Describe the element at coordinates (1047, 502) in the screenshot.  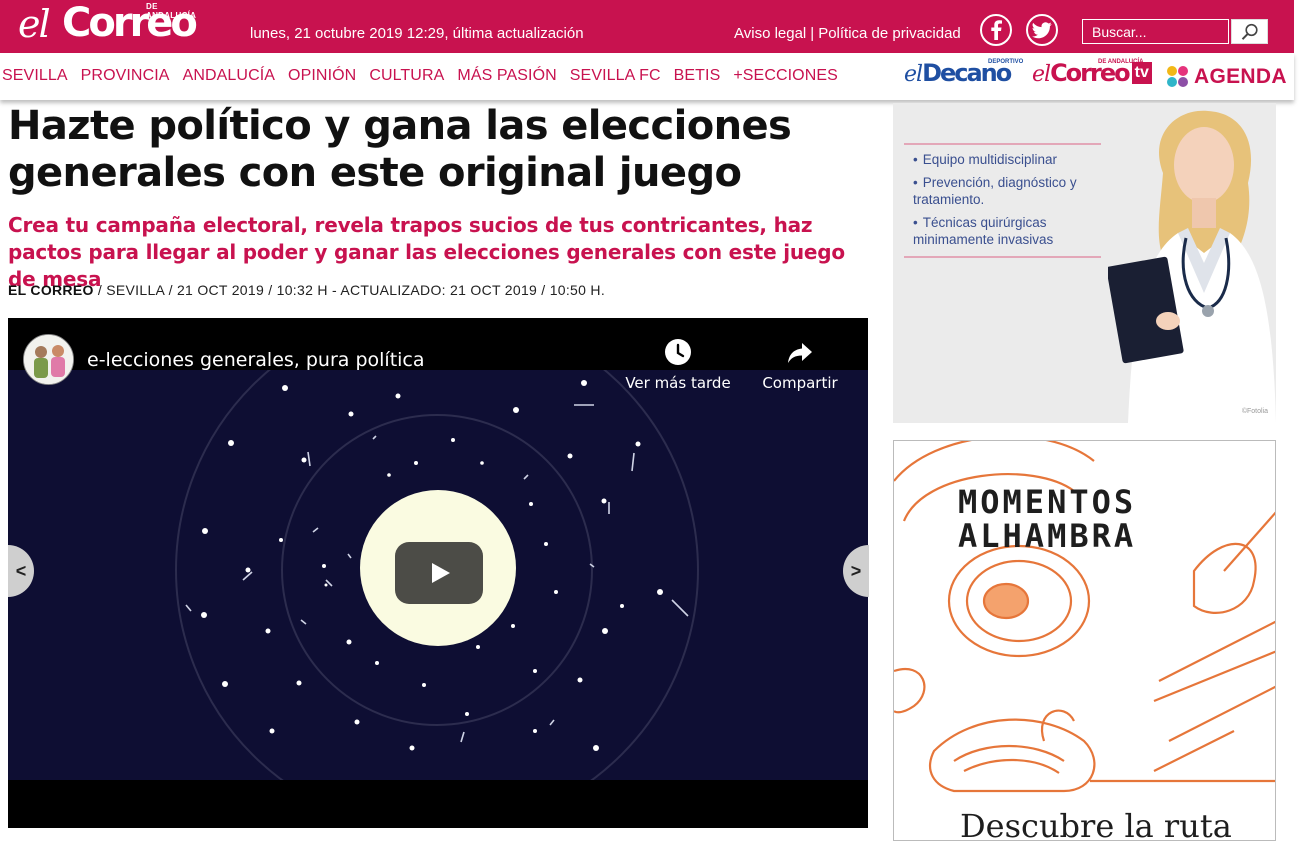
I see `alhambra-title-line-1: MOMENTOS` at that location.